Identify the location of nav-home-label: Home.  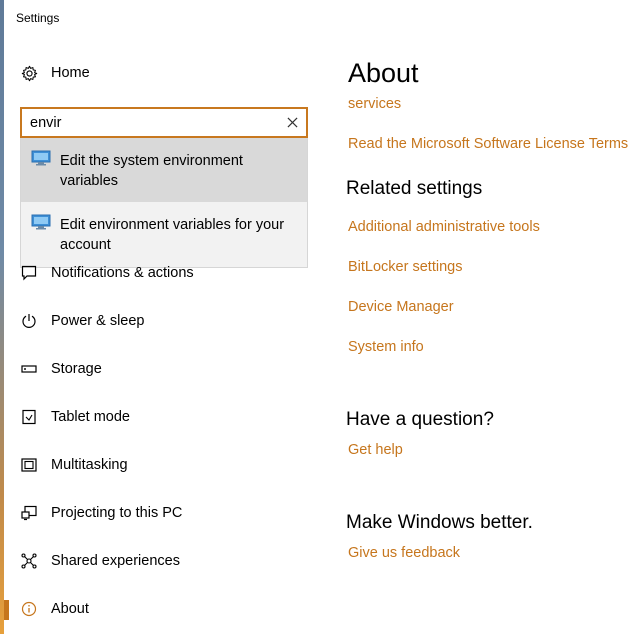
(70, 73).